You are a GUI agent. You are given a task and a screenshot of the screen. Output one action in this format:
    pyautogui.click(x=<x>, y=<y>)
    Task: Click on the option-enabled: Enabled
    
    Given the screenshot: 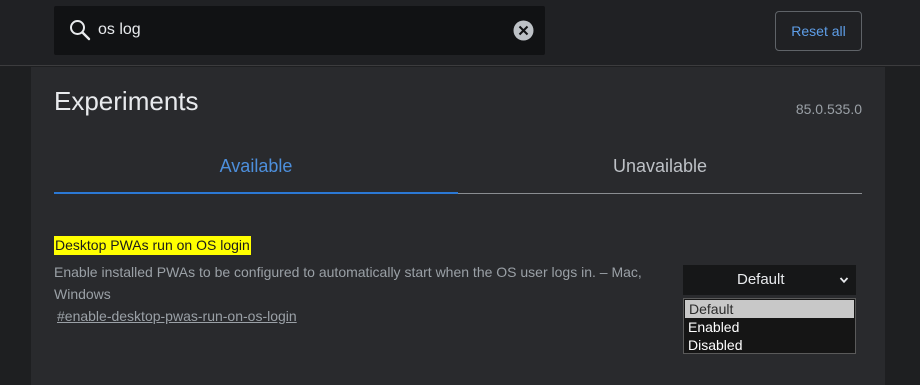 What is the action you would take?
    pyautogui.click(x=769, y=327)
    